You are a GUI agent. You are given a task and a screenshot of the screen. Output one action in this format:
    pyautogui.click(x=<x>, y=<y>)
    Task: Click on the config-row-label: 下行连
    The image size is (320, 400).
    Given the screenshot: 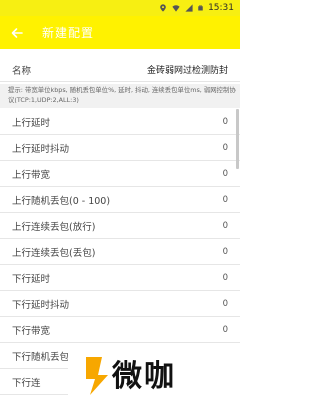 What is the action you would take?
    pyautogui.click(x=26, y=383)
    